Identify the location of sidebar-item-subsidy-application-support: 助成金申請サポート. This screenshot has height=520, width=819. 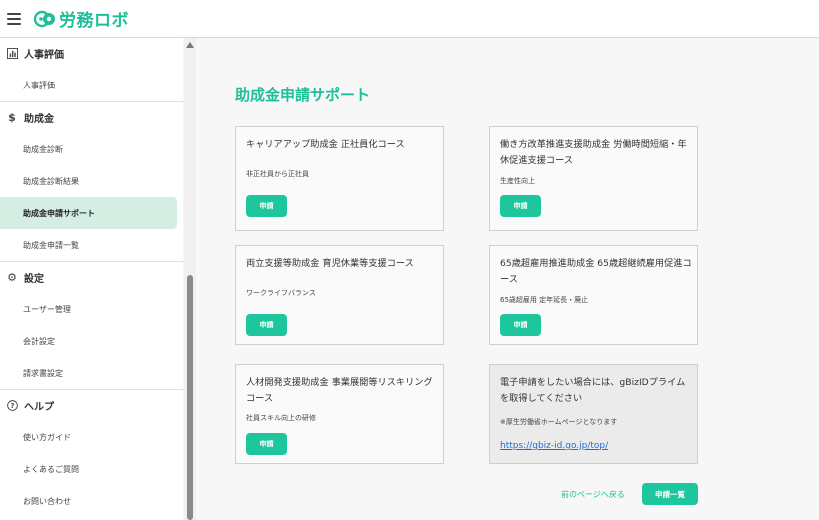
(88, 213).